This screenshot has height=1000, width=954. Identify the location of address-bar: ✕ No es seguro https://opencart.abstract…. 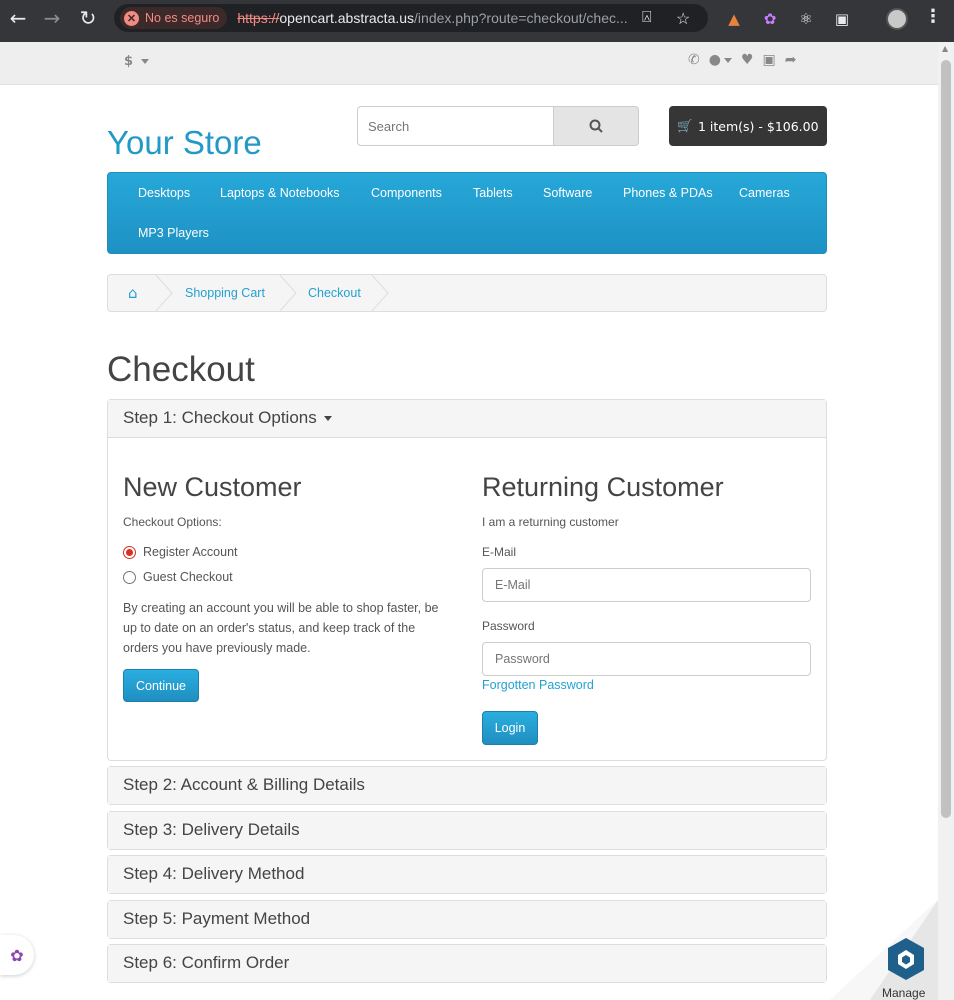
(411, 18).